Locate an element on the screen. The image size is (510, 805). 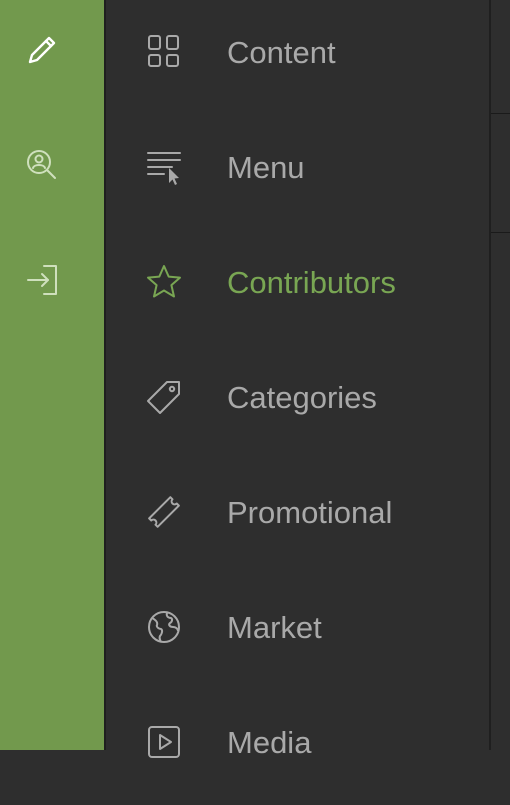
edit-button is located at coordinates (42, 50).